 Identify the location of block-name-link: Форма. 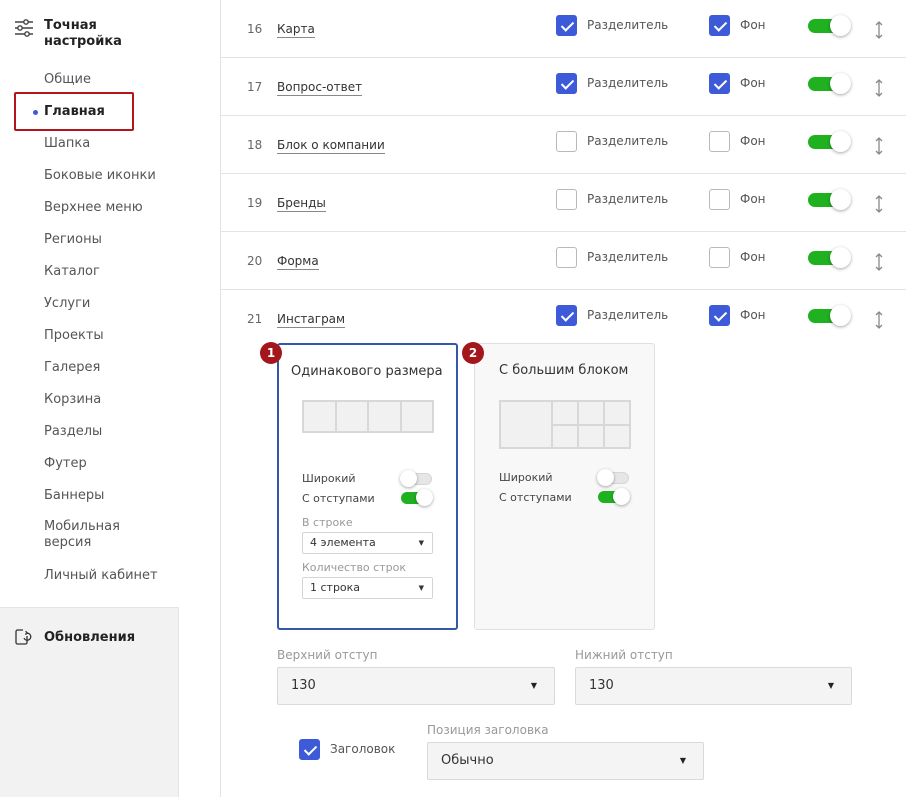
(298, 262).